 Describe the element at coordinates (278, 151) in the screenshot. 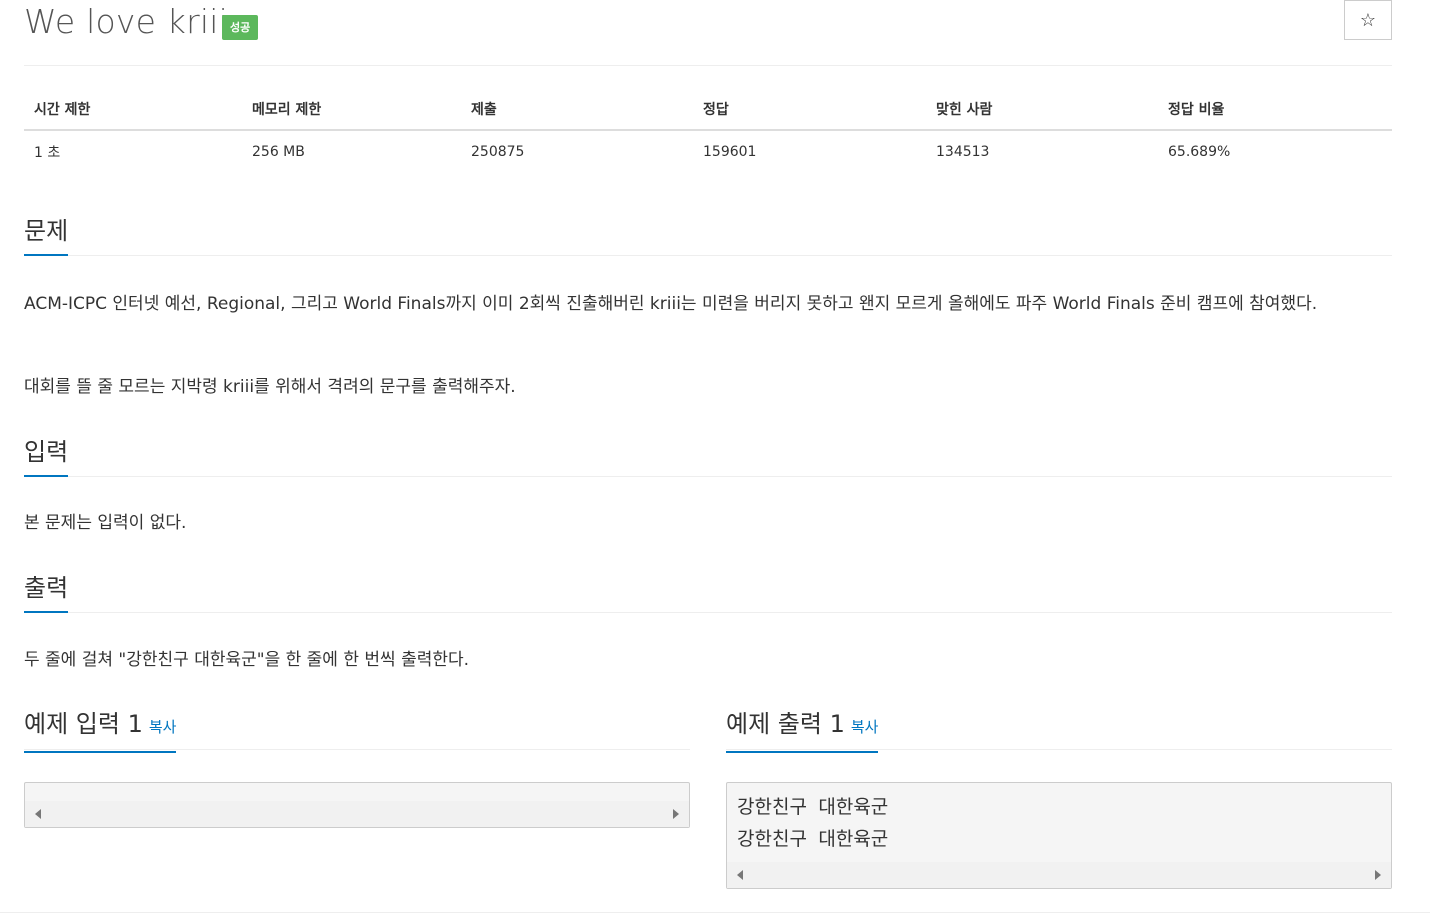

I see `value-memory-limit: 256 MB` at that location.